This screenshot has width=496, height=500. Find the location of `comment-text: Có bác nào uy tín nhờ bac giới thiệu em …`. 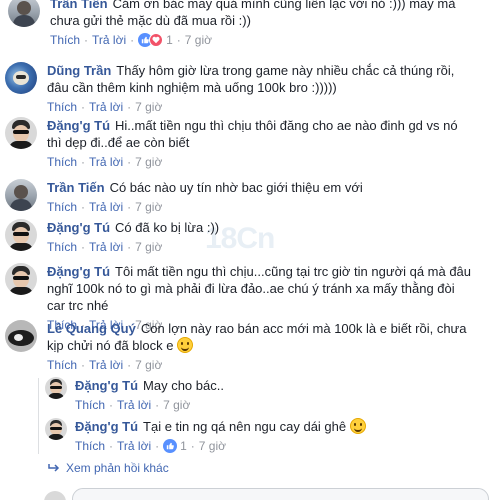

comment-text: Có bác nào uy tín nhờ bac giới thiệu em … is located at coordinates (236, 187).